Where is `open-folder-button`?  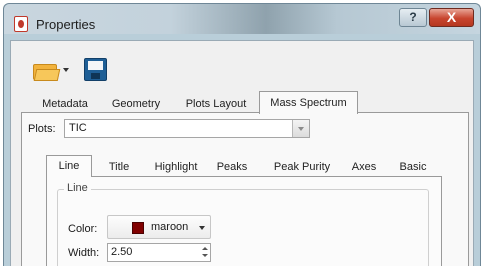 open-folder-button is located at coordinates (47, 72).